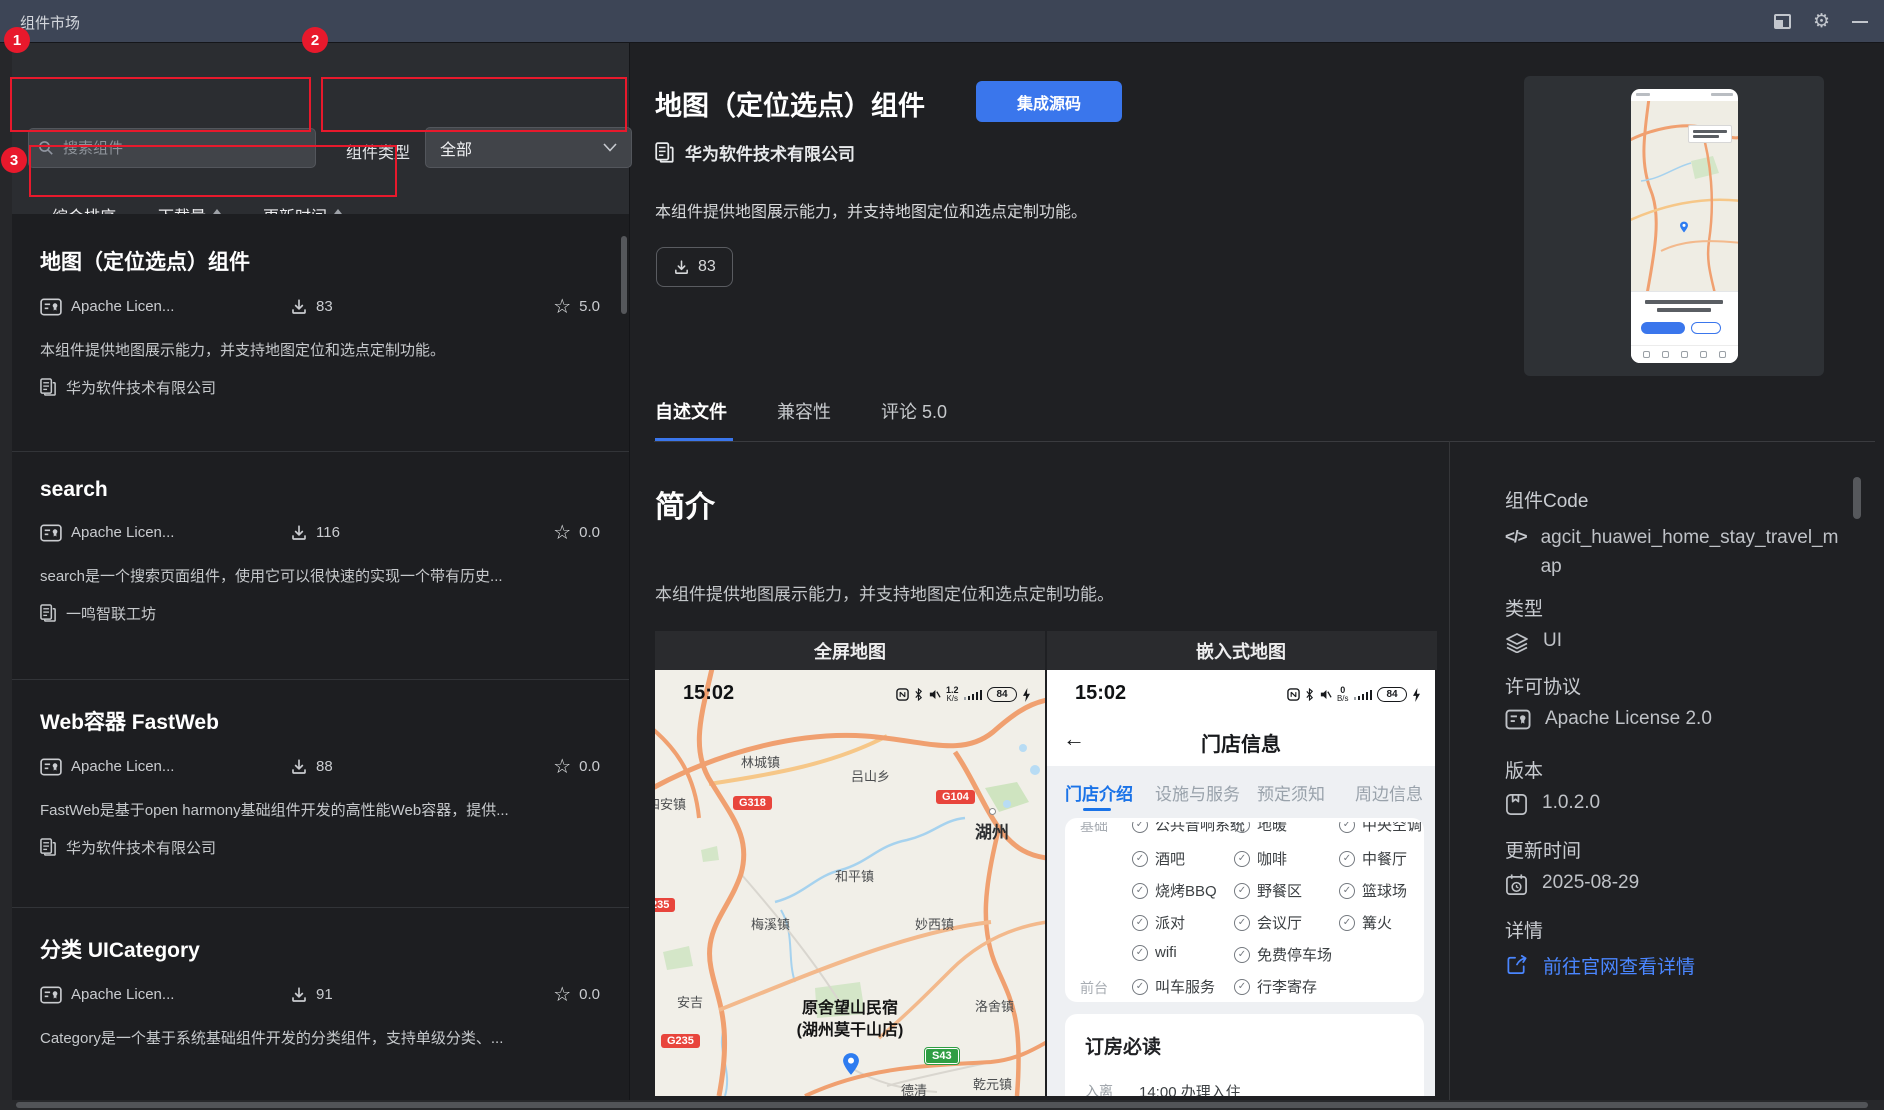 This screenshot has width=1884, height=1110. I want to click on map-label: 妙西镇, so click(935, 924).